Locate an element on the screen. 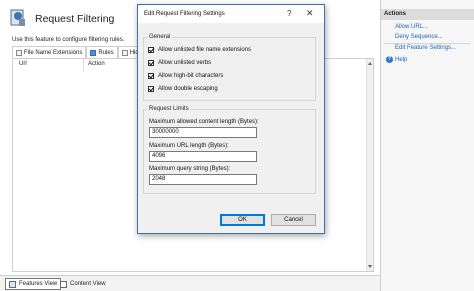  tab-label: File Name Extensions is located at coordinates (53, 52).